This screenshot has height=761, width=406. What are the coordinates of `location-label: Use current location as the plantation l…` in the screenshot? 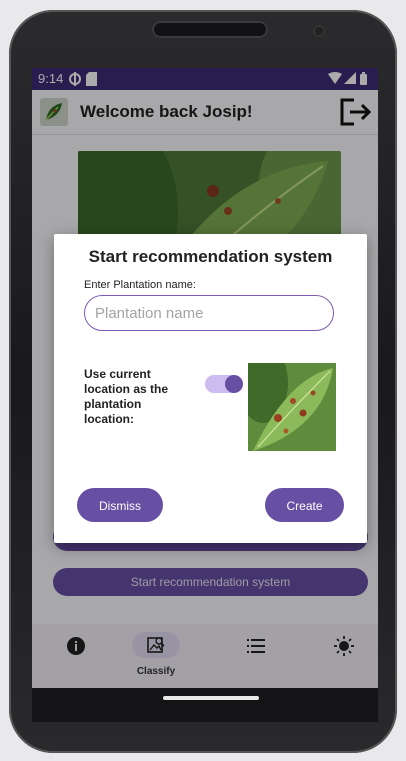 It's located at (126, 396).